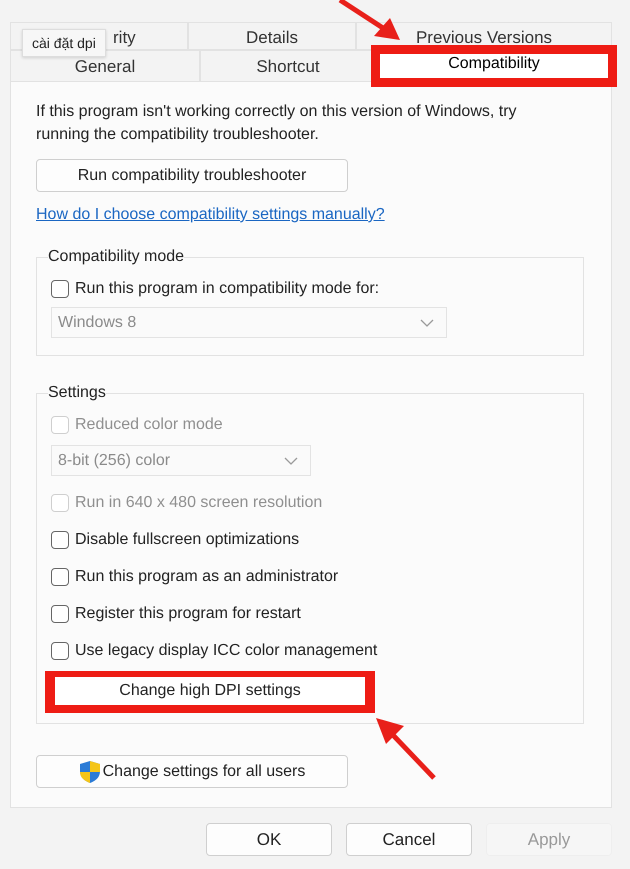  Describe the element at coordinates (206, 577) in the screenshot. I see `checkbox-label: Run this program as an administrator` at that location.